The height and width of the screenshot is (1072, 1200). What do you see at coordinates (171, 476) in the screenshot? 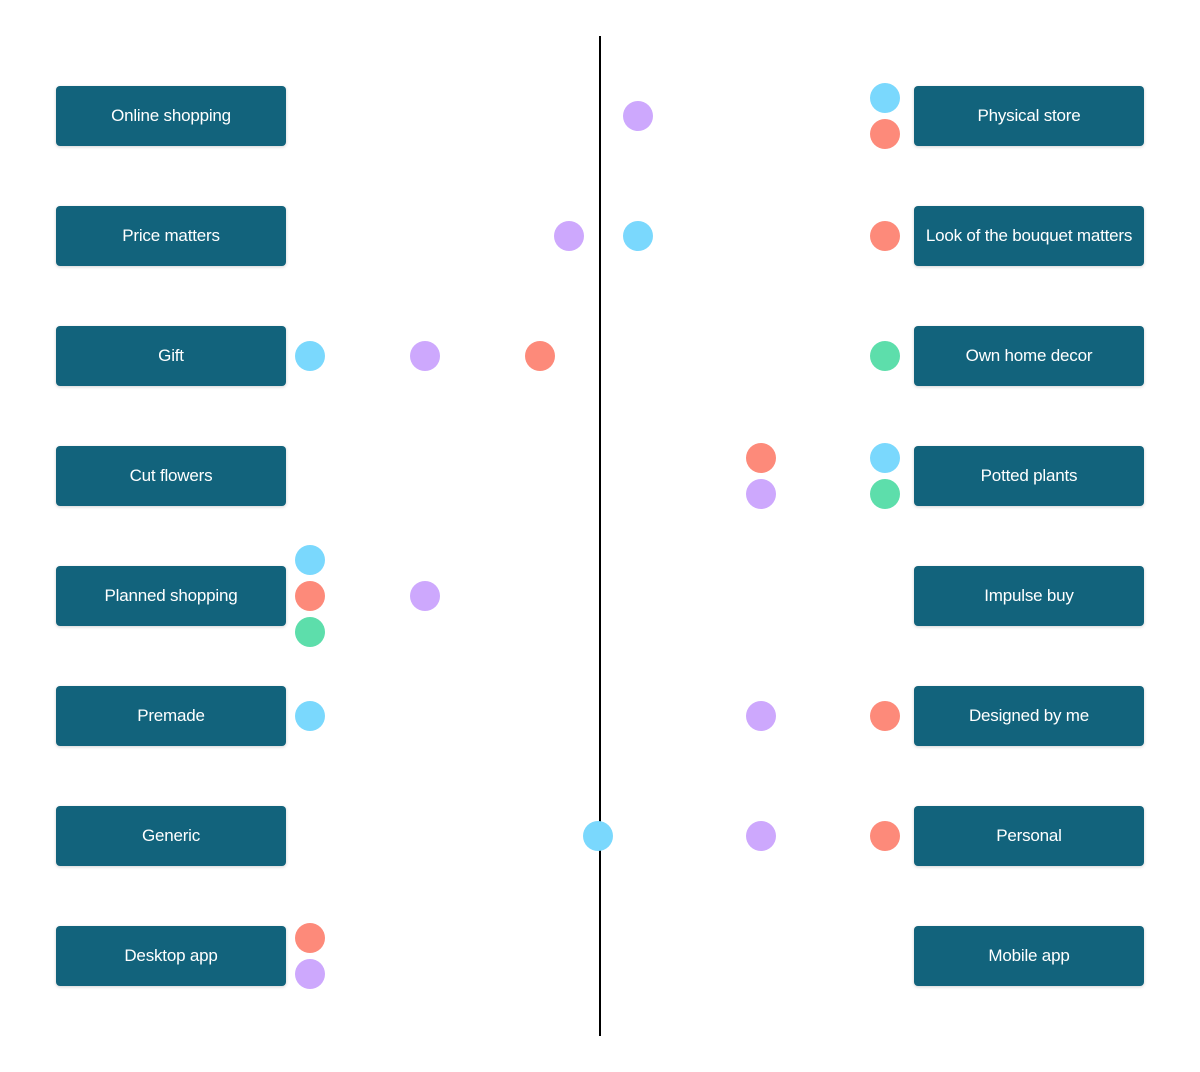
I see `left-pole-label: Cut flowers` at bounding box center [171, 476].